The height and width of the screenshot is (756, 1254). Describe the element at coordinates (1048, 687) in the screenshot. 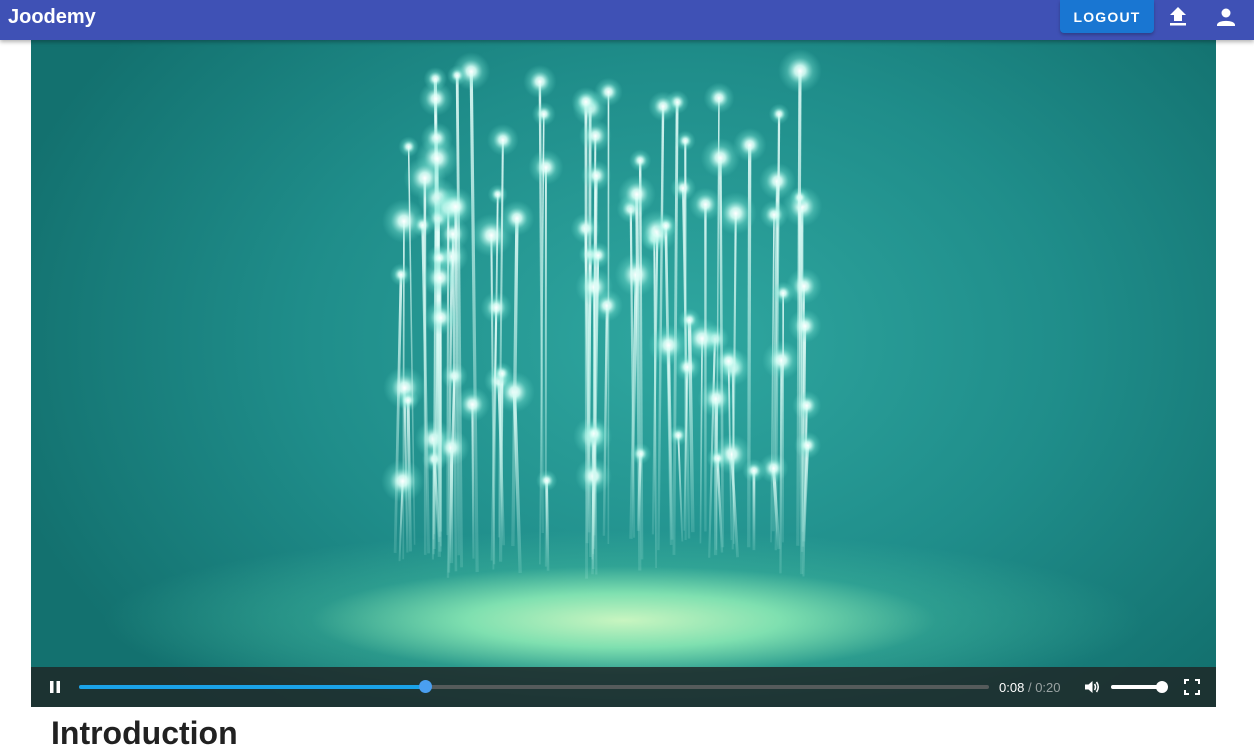

I see `duration: 0:20` at that location.